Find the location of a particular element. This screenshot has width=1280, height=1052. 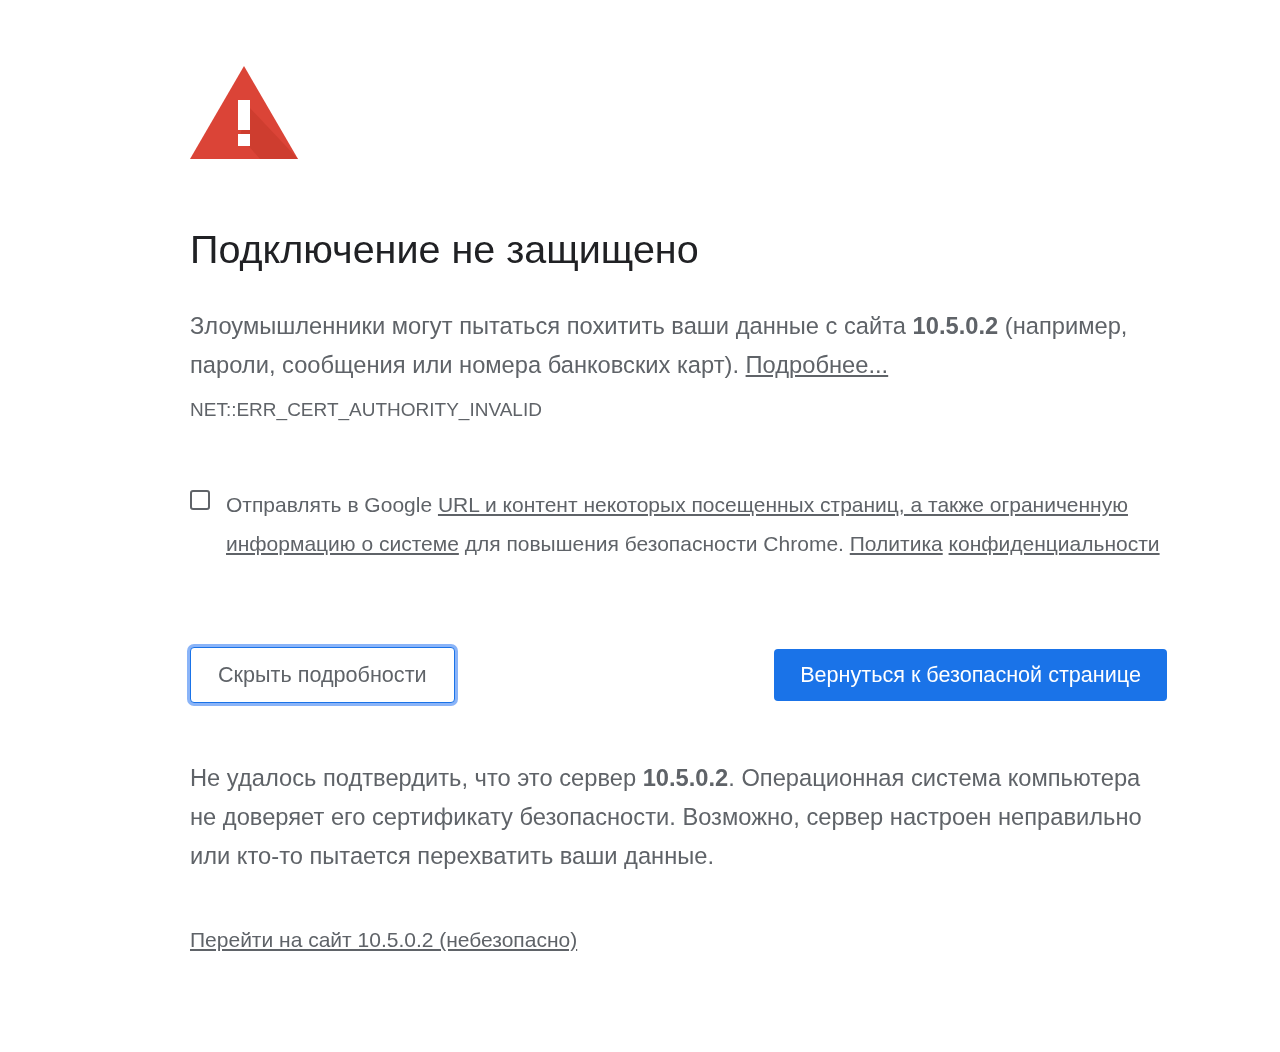

error-code: NET::ERR_CERT_AUTHORITY_INVALID is located at coordinates (366, 410).